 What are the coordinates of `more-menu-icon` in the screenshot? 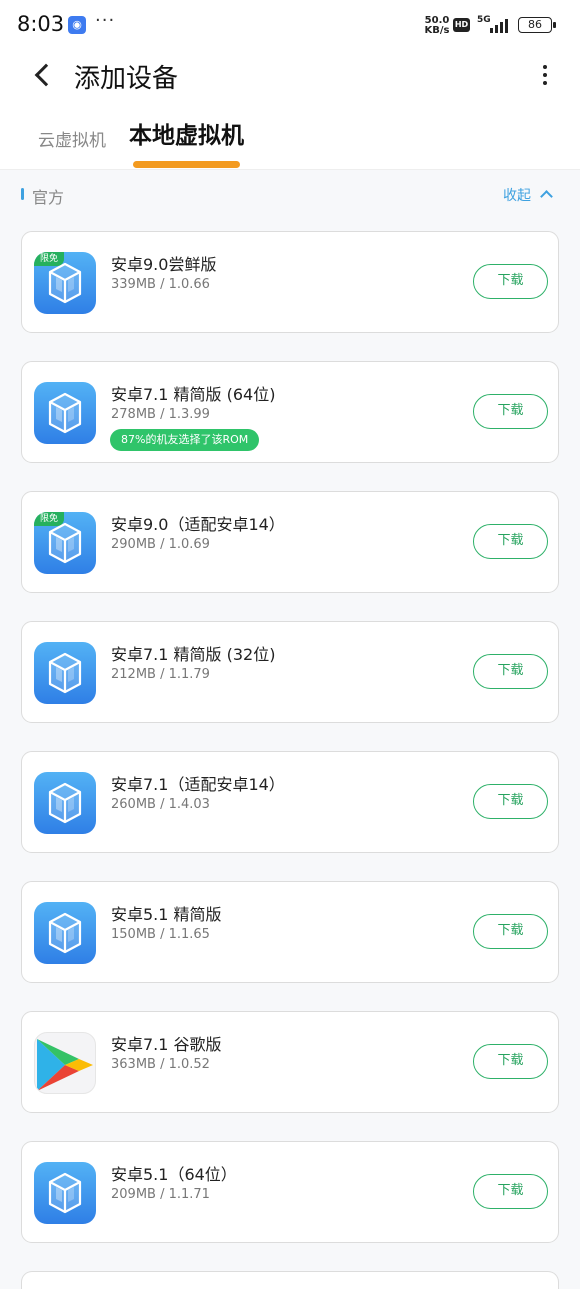 It's located at (545, 75).